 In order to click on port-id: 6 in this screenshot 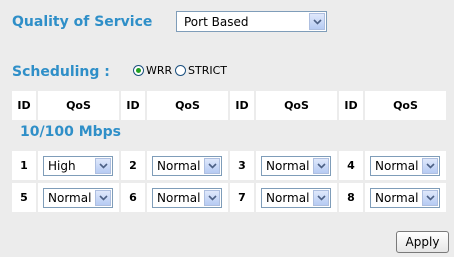, I will do `click(133, 197)`.